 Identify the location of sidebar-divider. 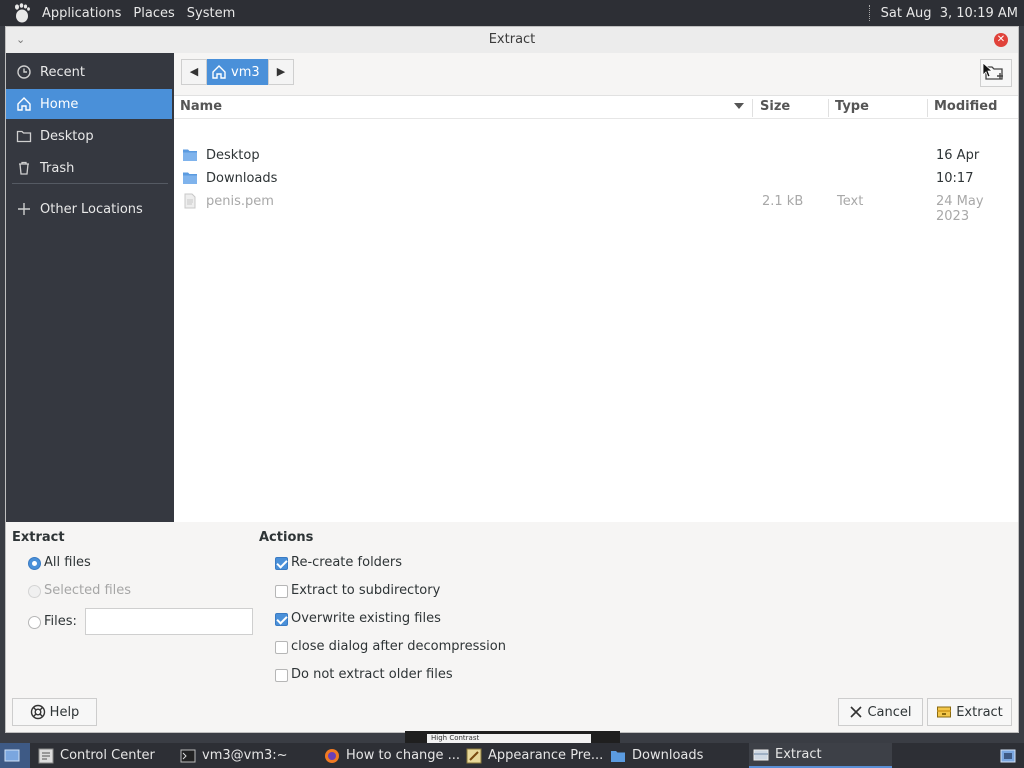
(90, 183).